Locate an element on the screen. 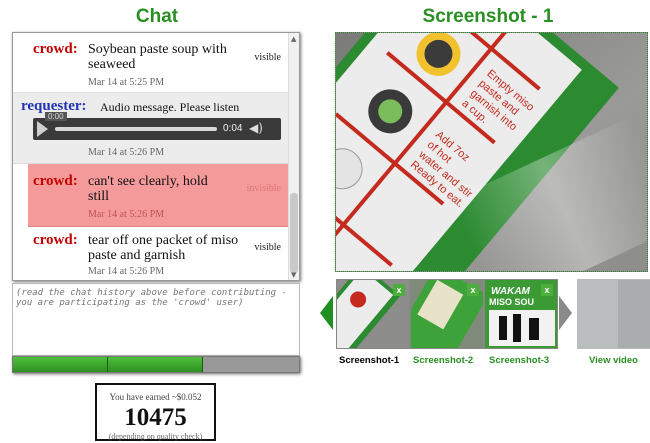 The image size is (650, 443). progress-bar is located at coordinates (156, 364).